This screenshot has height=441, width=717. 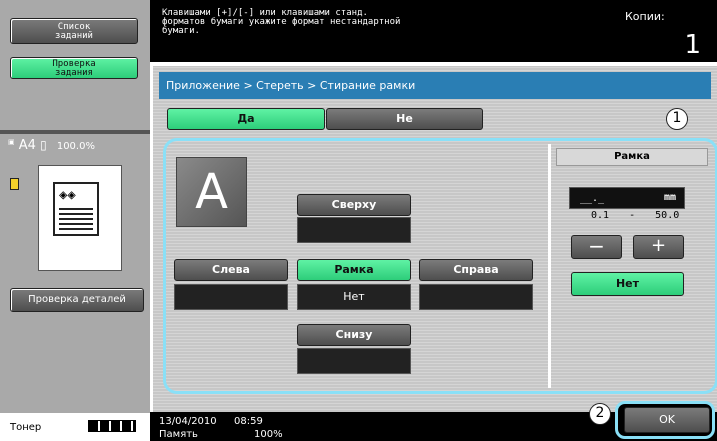 I want to click on toner-area: Тонер, so click(x=75, y=427).